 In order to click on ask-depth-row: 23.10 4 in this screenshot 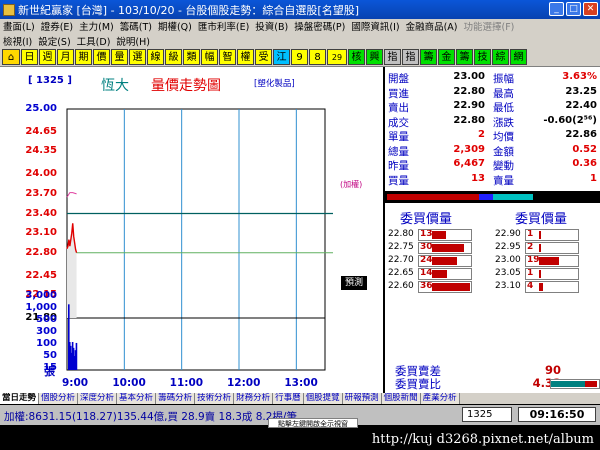, I will do `click(547, 287)`.